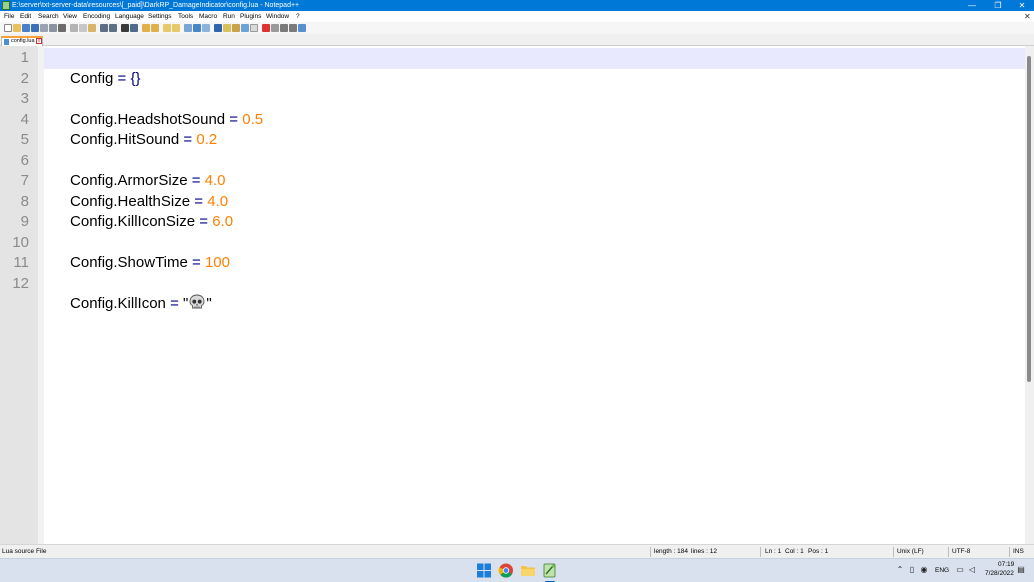 The image size is (1034, 582). What do you see at coordinates (167, 28) in the screenshot?
I see `sync-vertical-icon` at bounding box center [167, 28].